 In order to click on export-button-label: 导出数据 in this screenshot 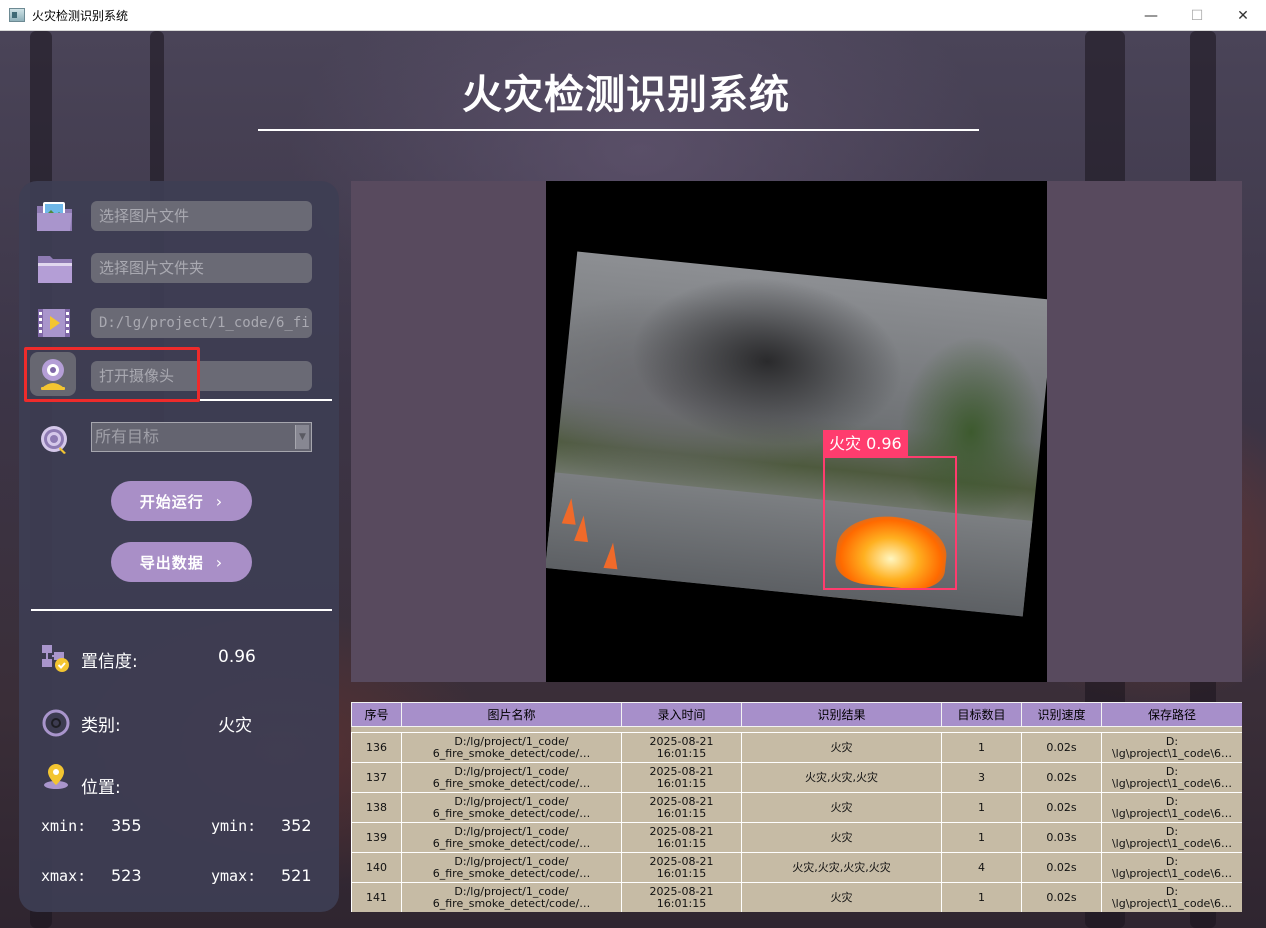, I will do `click(171, 562)`.